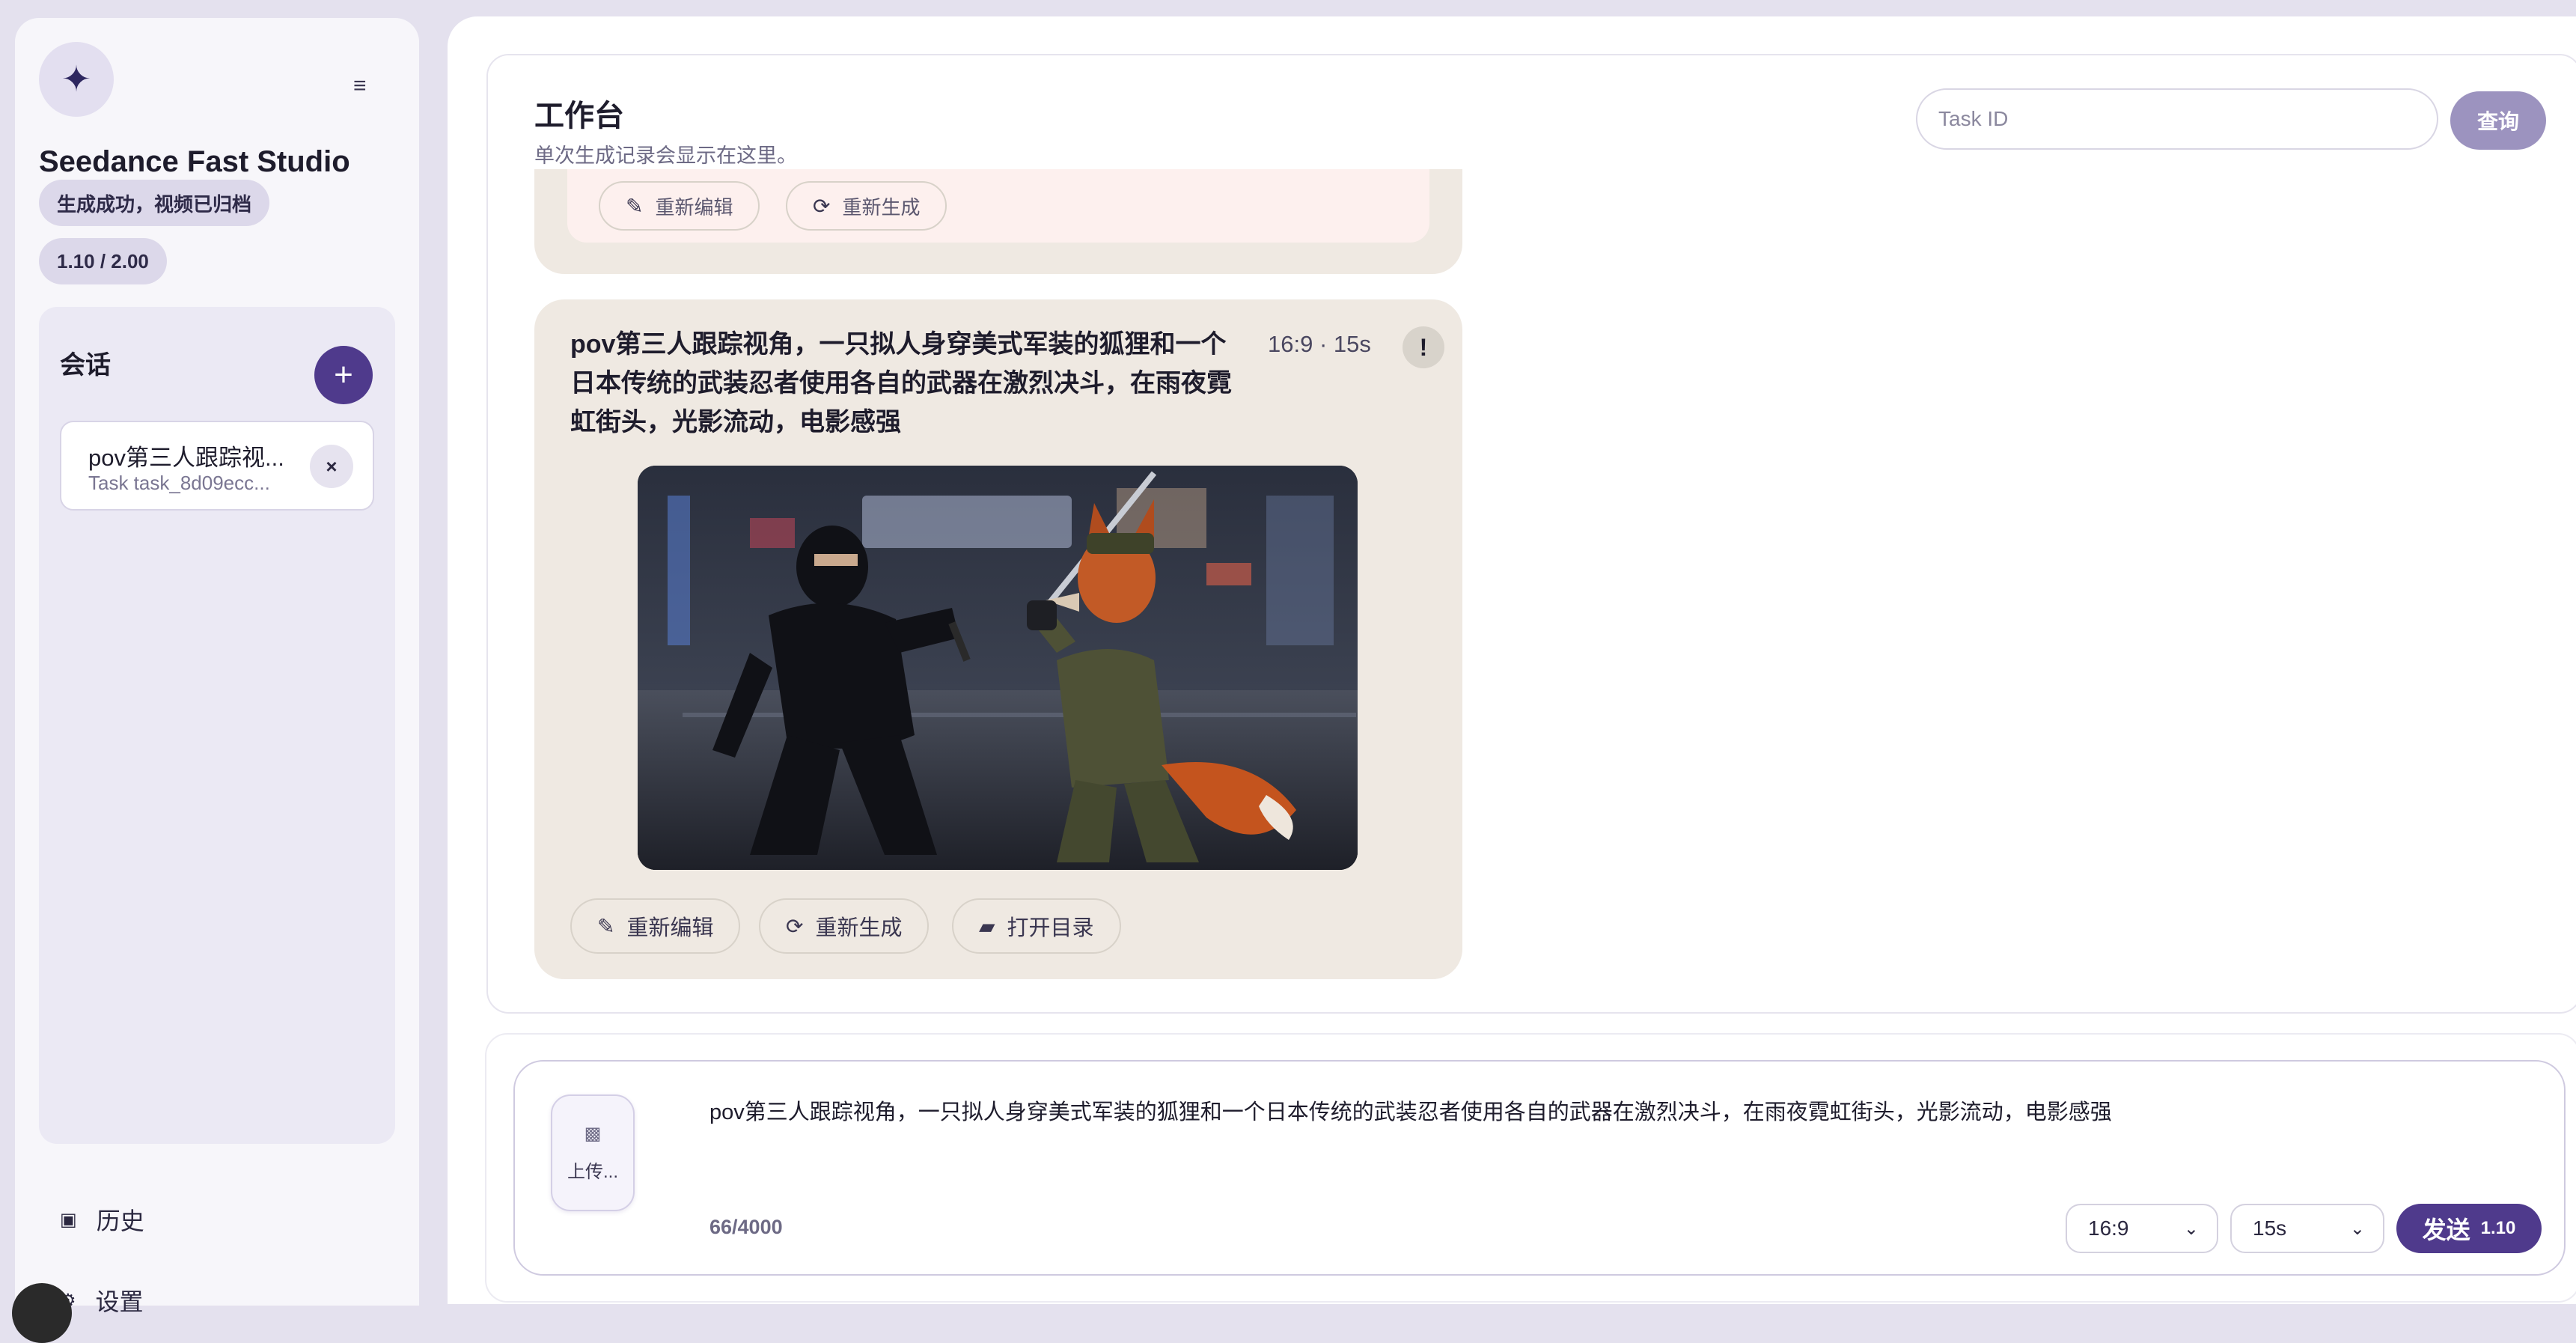 The height and width of the screenshot is (1343, 2576). I want to click on close-icon: ×, so click(331, 466).